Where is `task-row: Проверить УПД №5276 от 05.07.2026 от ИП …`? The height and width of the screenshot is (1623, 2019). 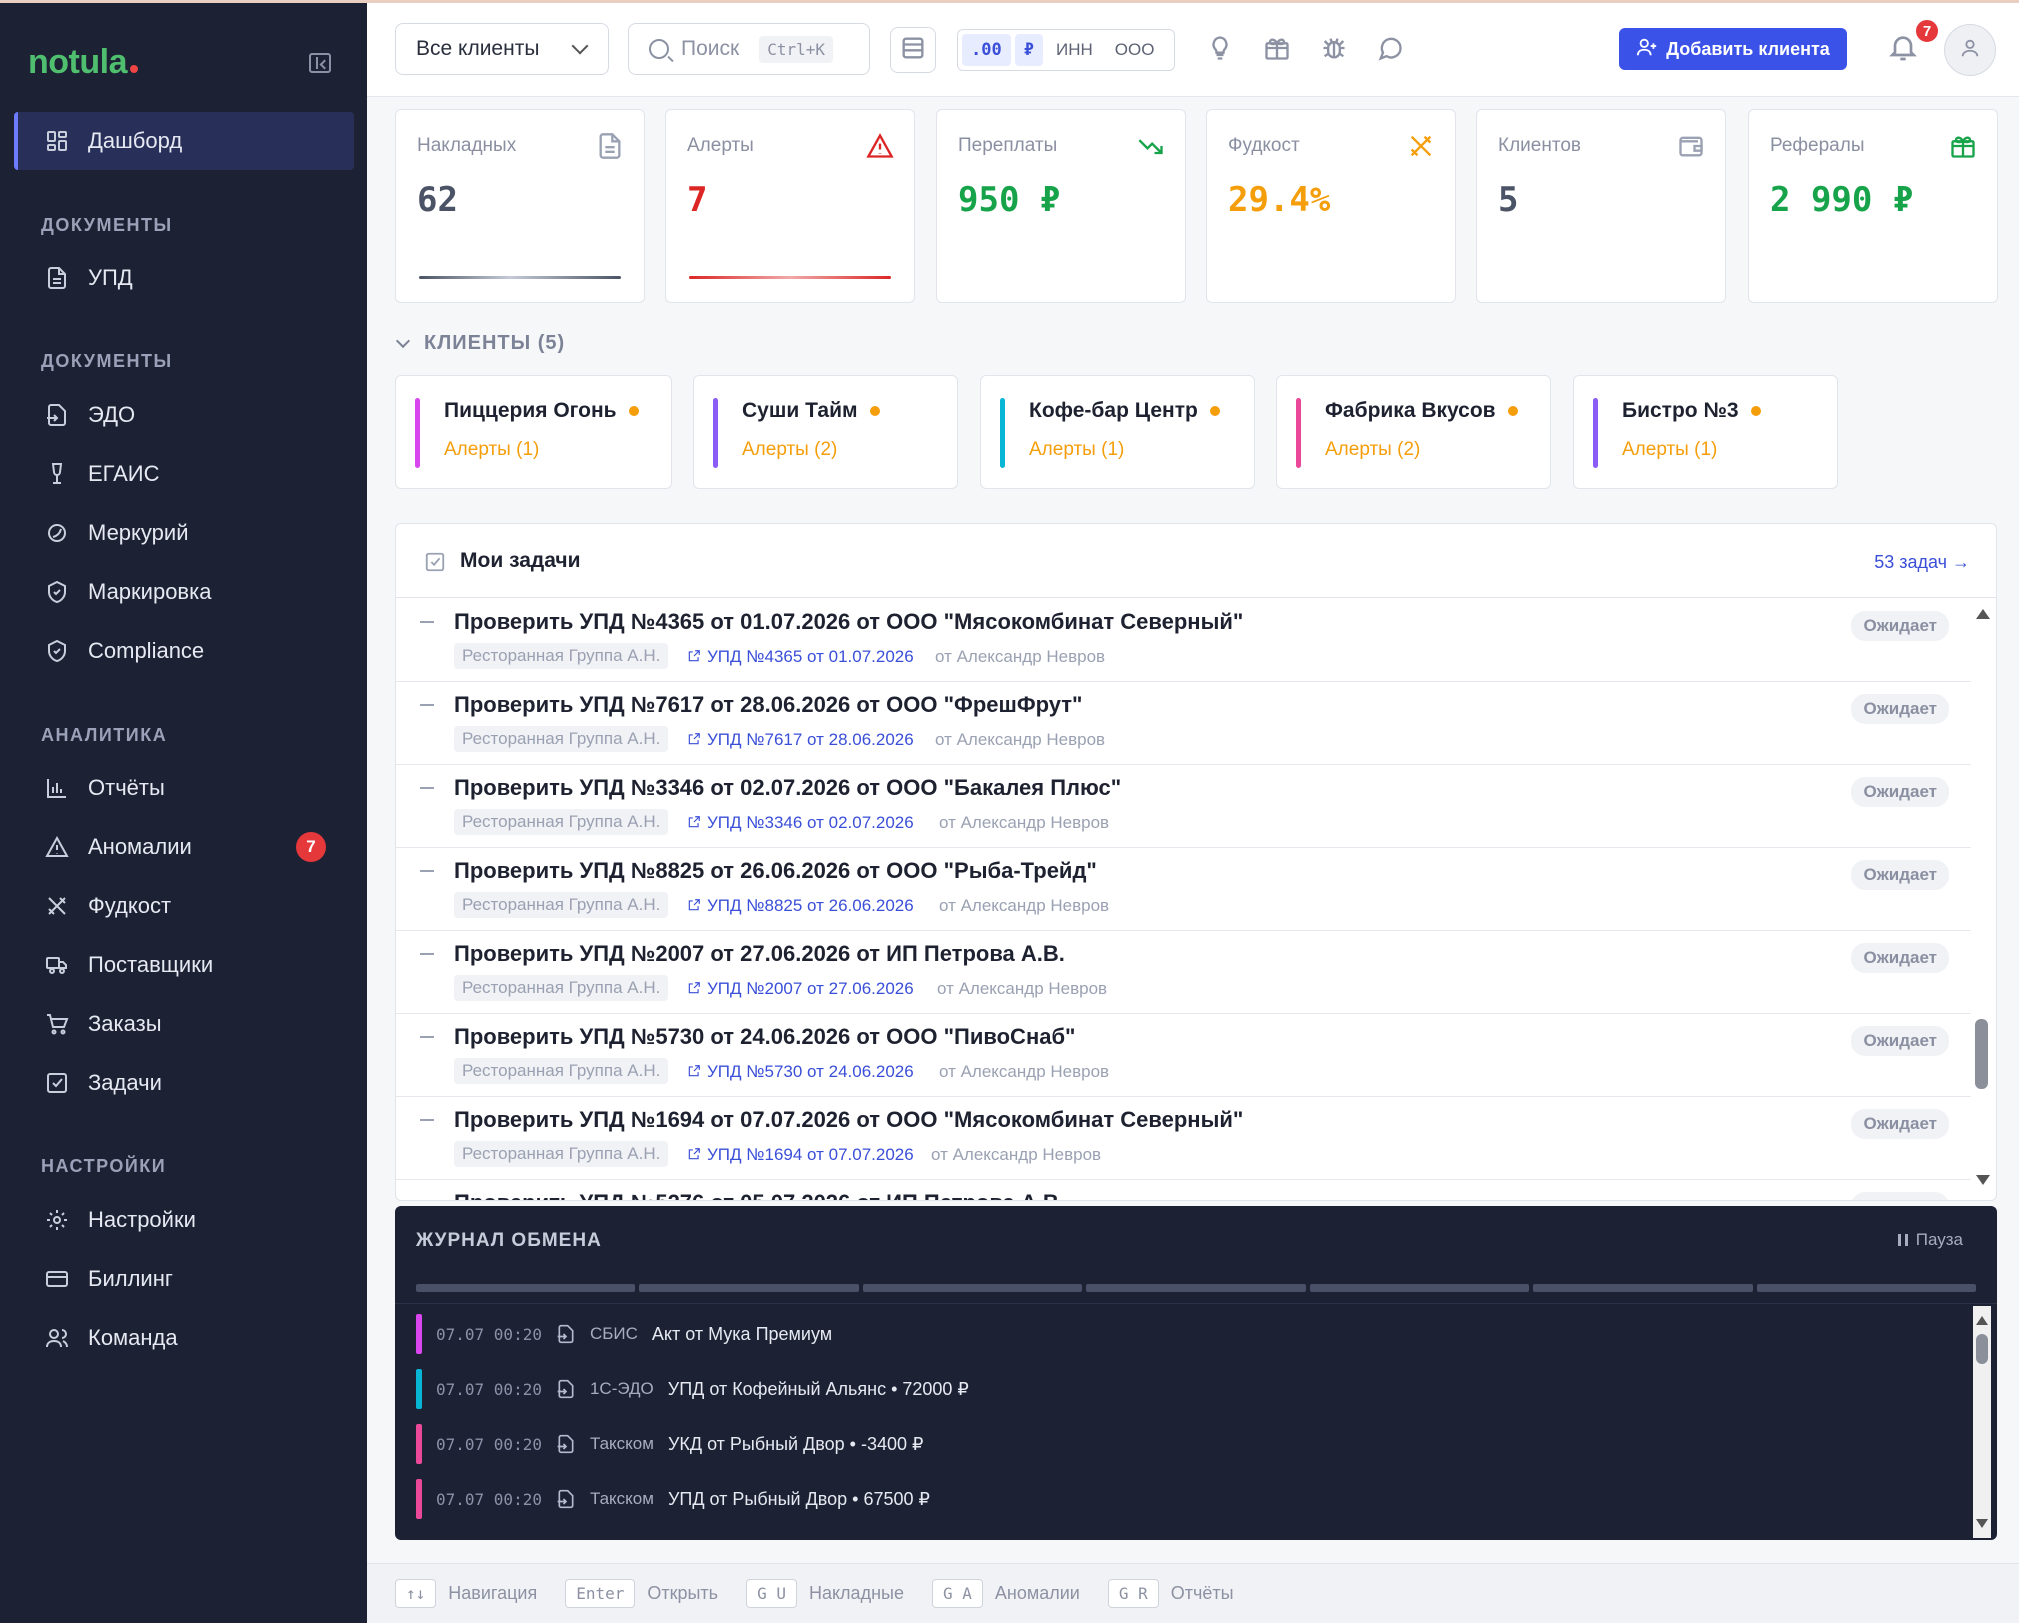 task-row: Проверить УПД №5276 от 05.07.2026 от ИП … is located at coordinates (1183, 1190).